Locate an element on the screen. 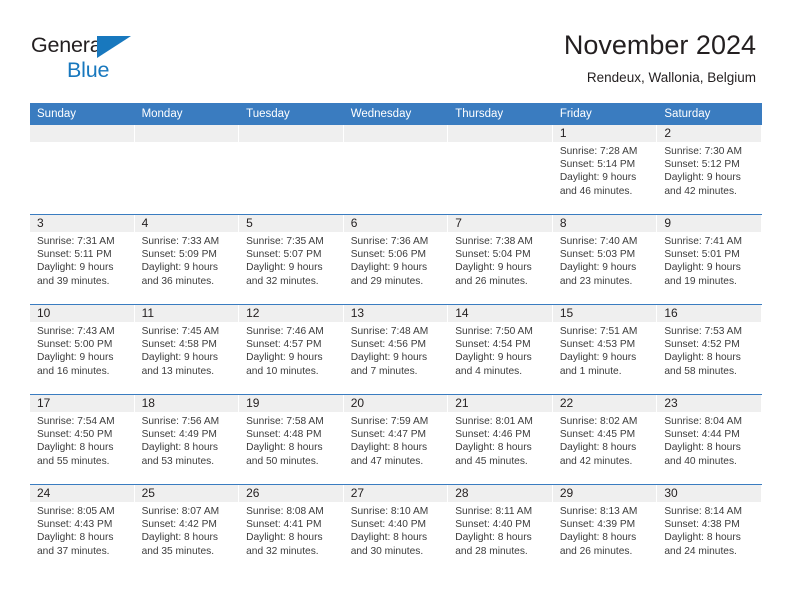 This screenshot has width=792, height=612. sunset-time: Sunset: 4:43 PM is located at coordinates (75, 525).